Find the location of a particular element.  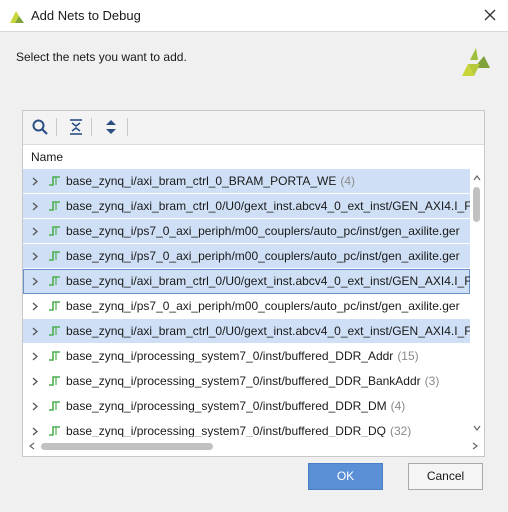

expand-all-button is located at coordinates (111, 127).